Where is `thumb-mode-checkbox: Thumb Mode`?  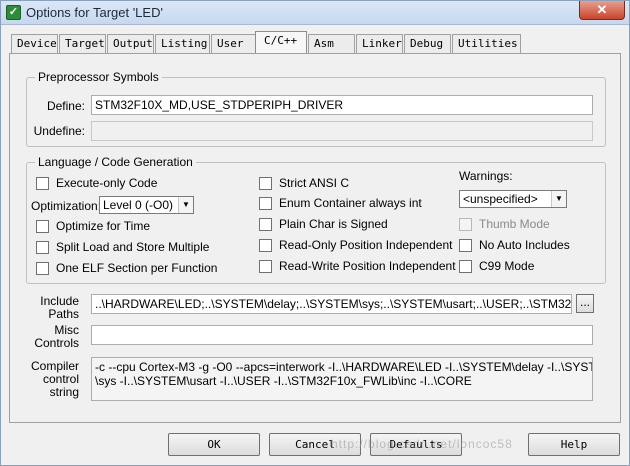
thumb-mode-checkbox: Thumb Mode is located at coordinates (504, 224).